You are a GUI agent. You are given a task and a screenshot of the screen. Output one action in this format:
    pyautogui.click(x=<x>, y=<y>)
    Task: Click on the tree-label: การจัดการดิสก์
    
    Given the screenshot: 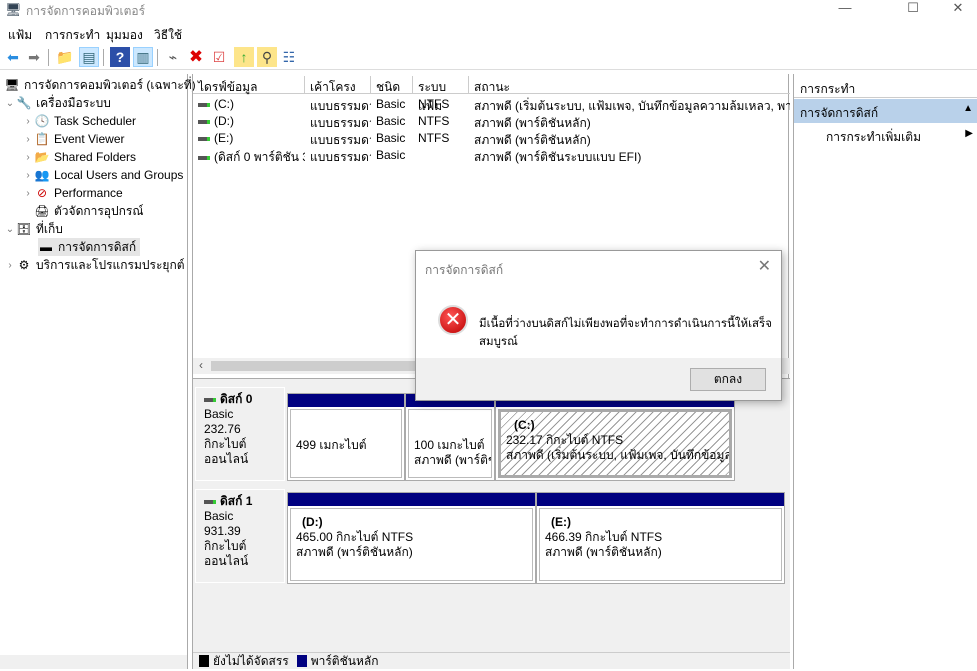 What is the action you would take?
    pyautogui.click(x=97, y=246)
    